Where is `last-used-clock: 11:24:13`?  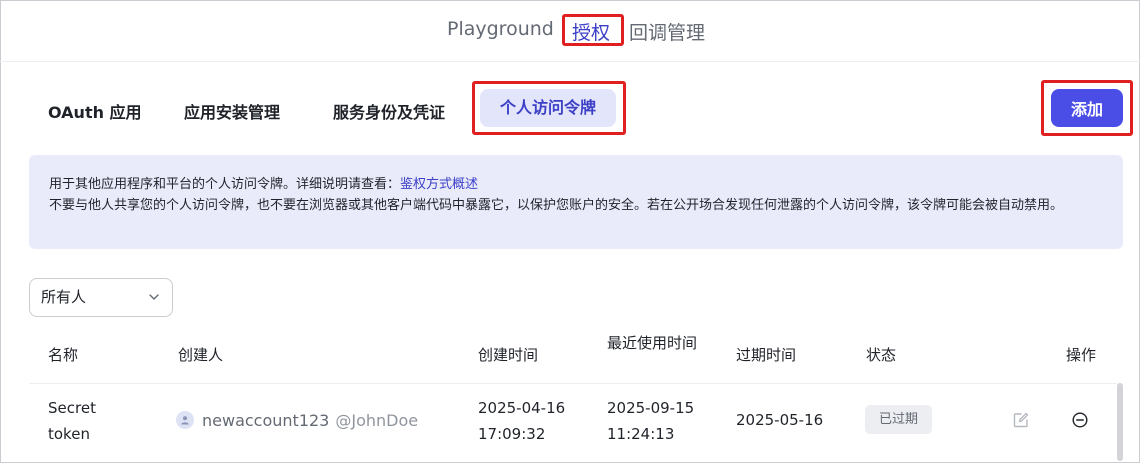
last-used-clock: 11:24:13 is located at coordinates (641, 434).